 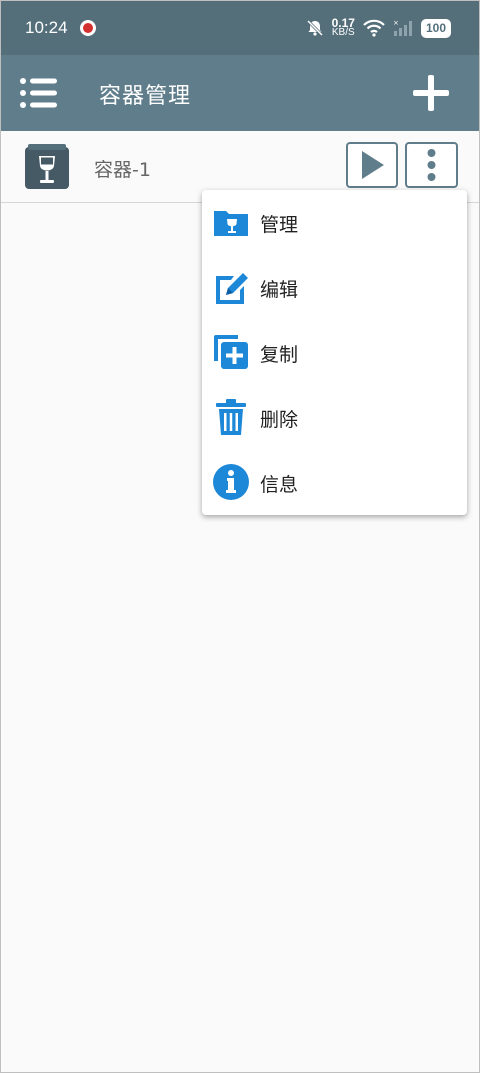 I want to click on notification-icon, so click(x=88, y=28).